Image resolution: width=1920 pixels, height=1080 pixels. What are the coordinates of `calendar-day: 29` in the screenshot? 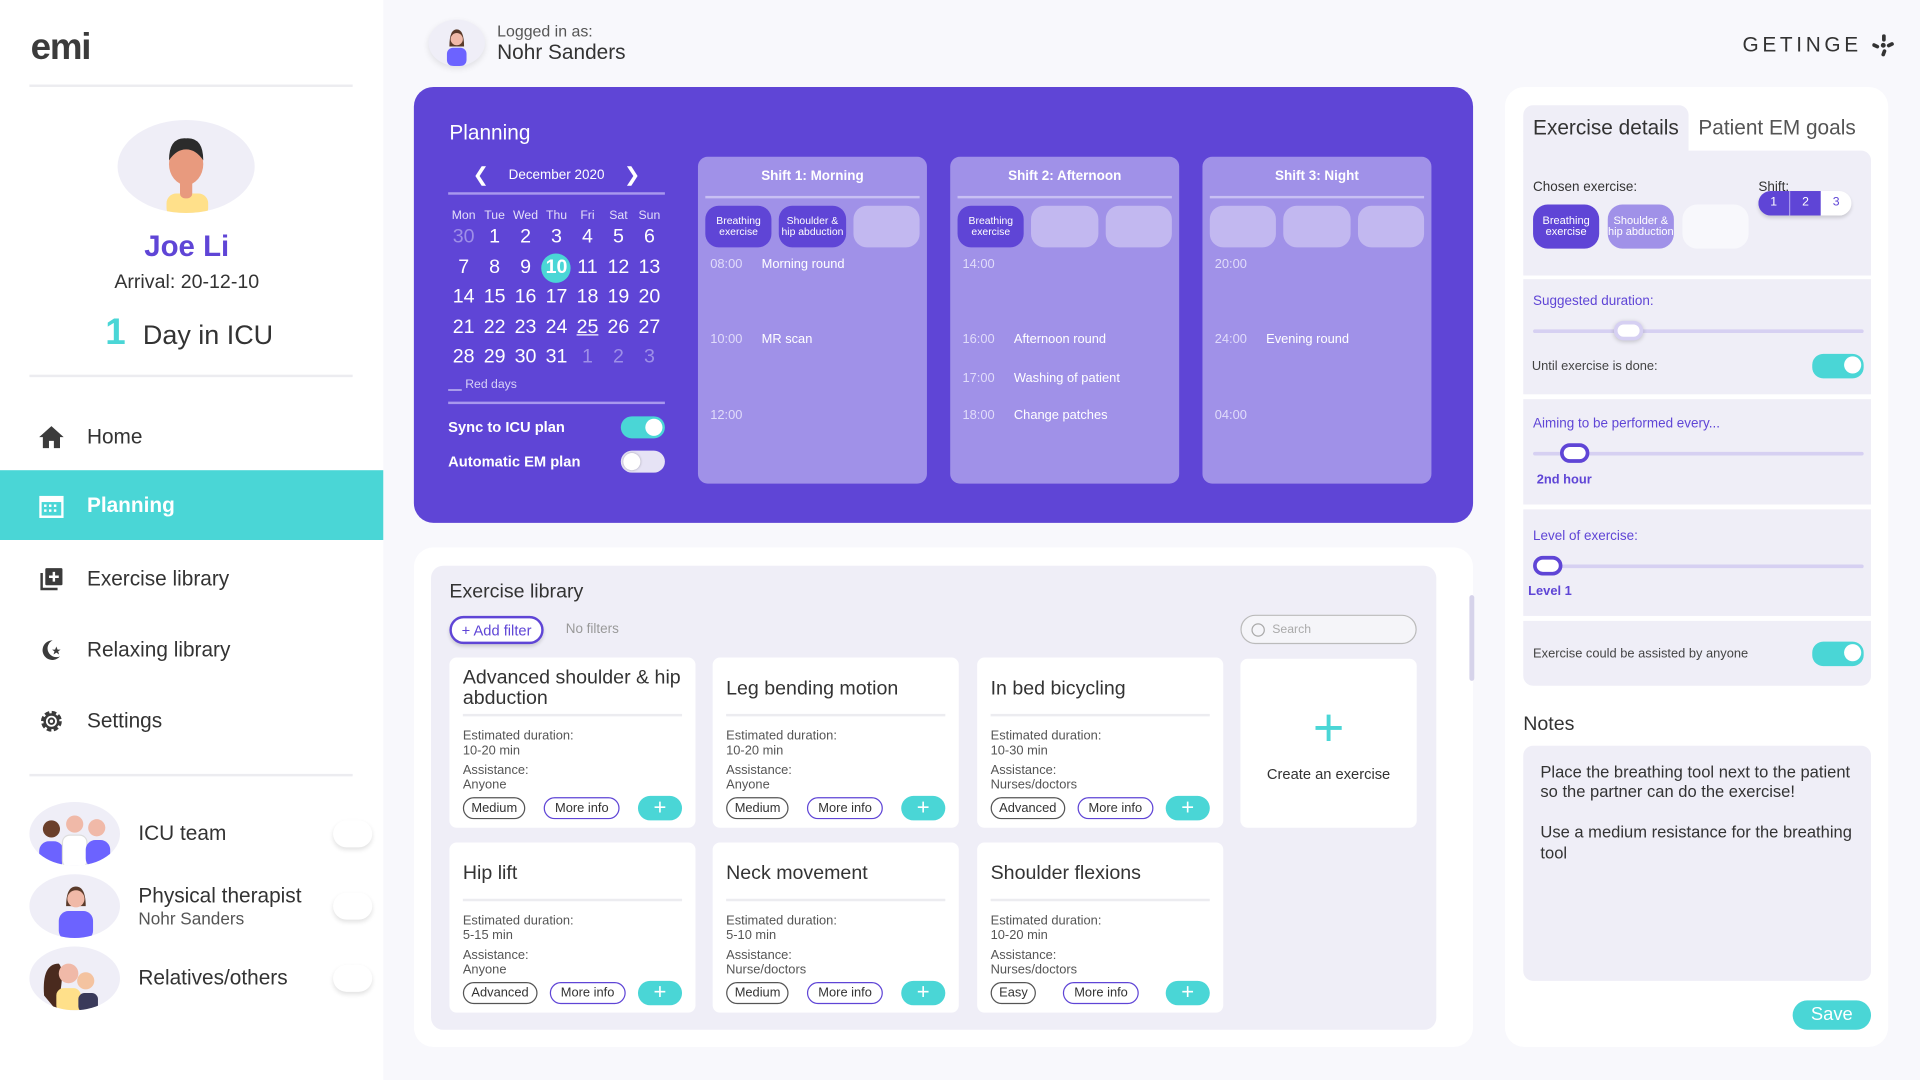 It's located at (494, 358).